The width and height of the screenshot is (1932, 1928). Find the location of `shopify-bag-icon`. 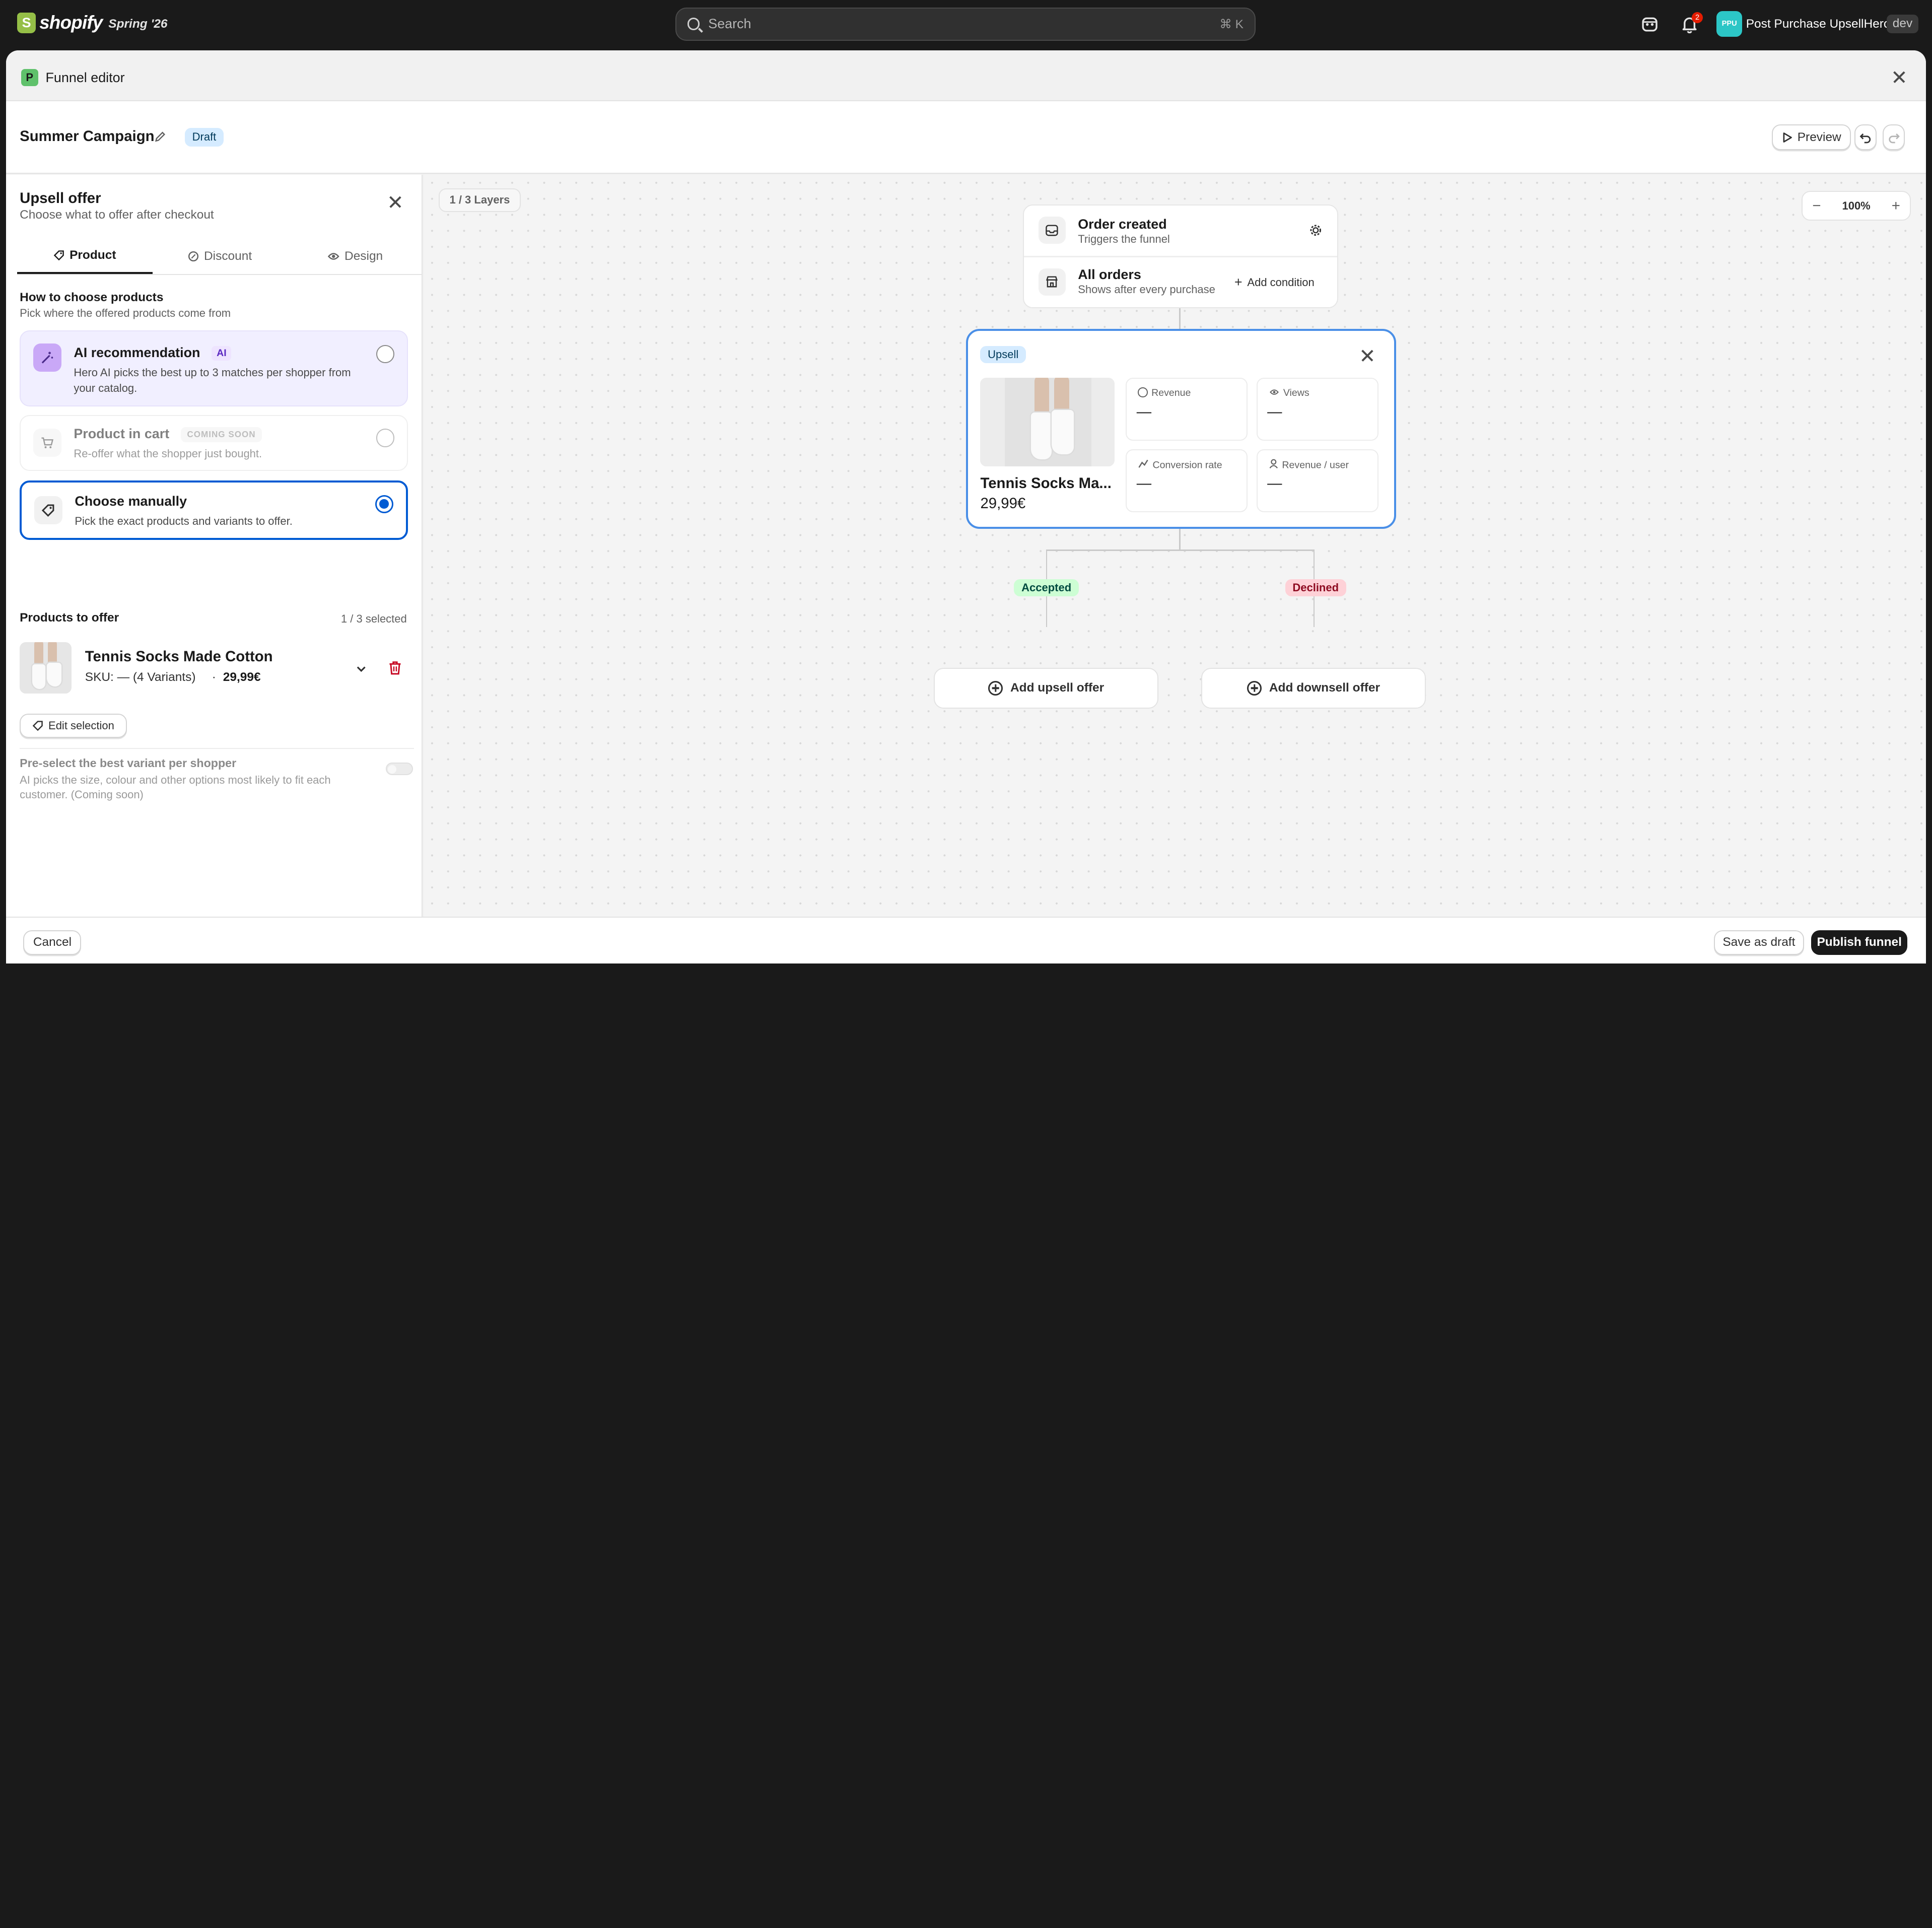

shopify-bag-icon is located at coordinates (27, 23).